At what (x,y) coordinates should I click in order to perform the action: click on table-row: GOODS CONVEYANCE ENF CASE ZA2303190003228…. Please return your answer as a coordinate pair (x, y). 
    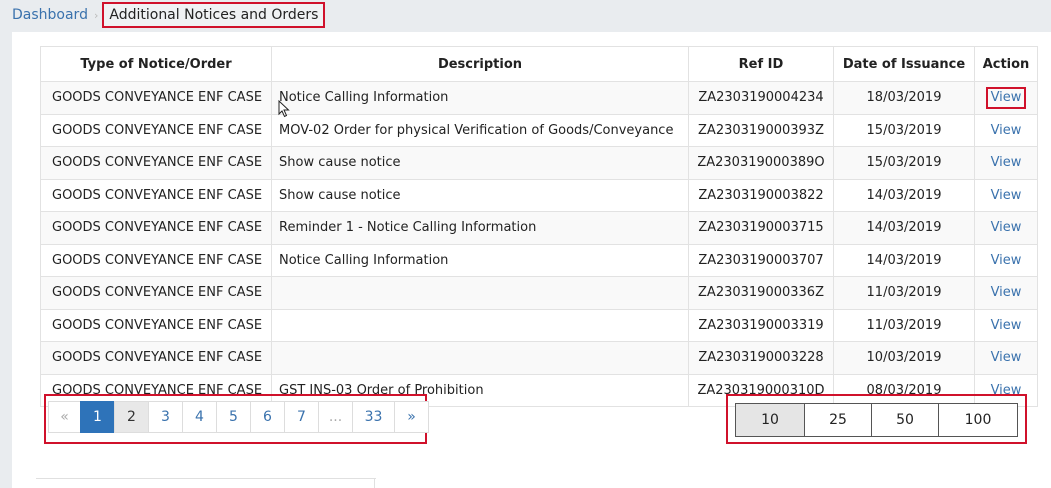
    Looking at the image, I should click on (539, 358).